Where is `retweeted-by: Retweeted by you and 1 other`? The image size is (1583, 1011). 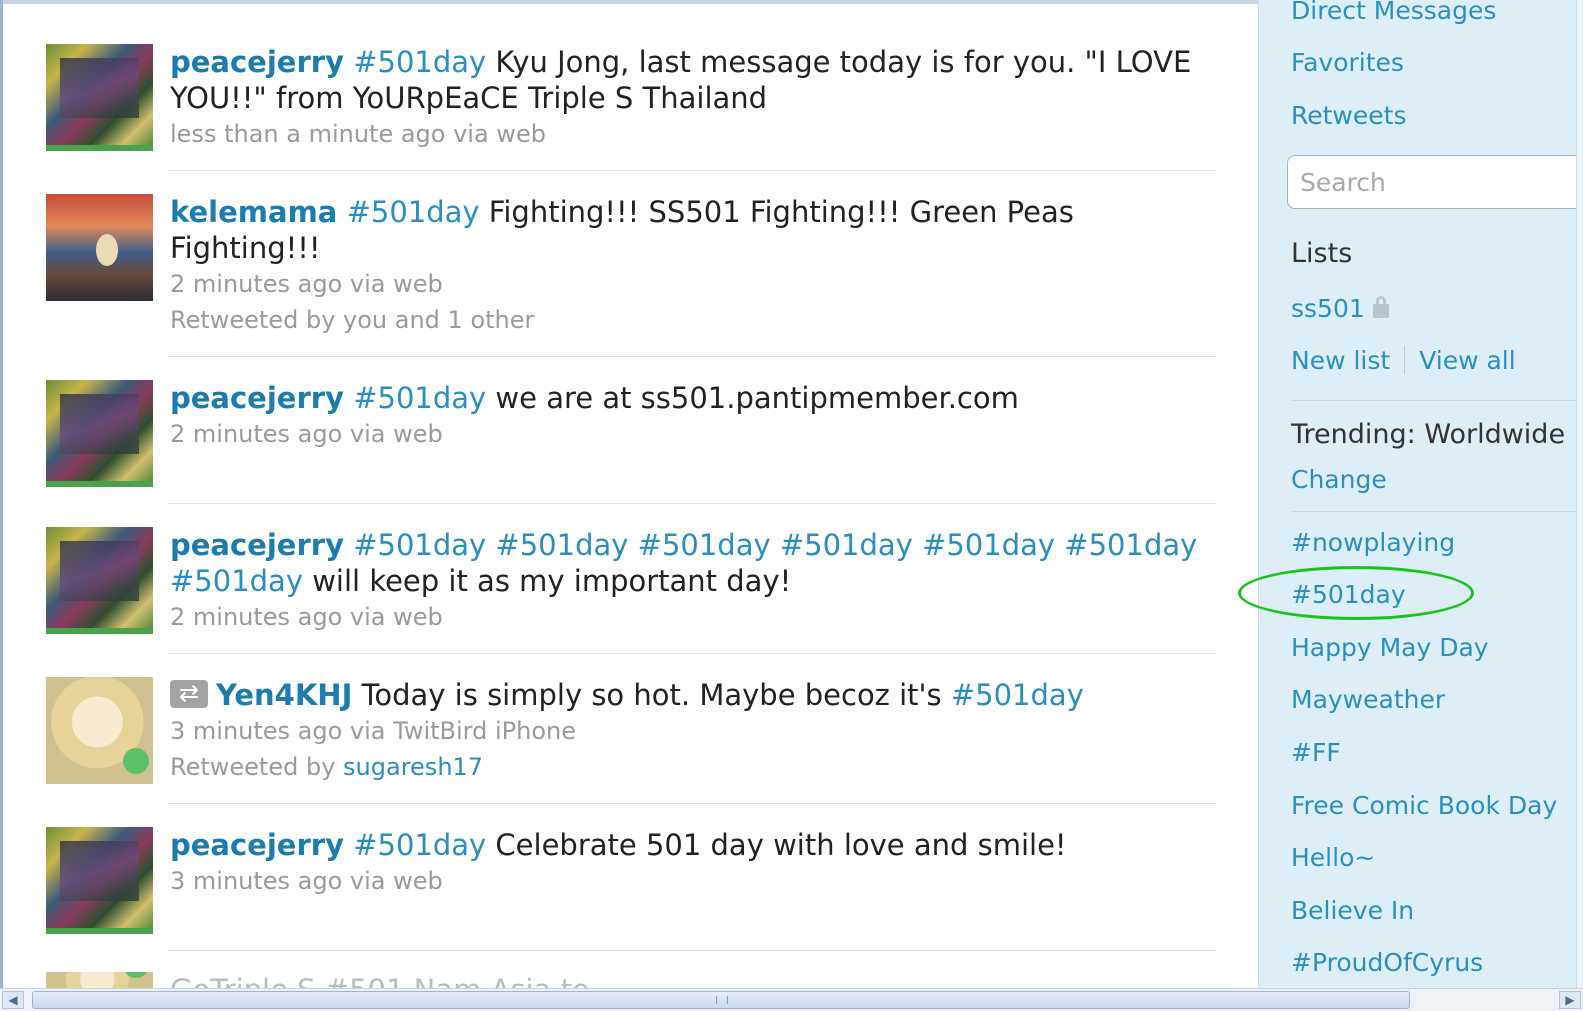 retweeted-by: Retweeted by you and 1 other is located at coordinates (352, 320).